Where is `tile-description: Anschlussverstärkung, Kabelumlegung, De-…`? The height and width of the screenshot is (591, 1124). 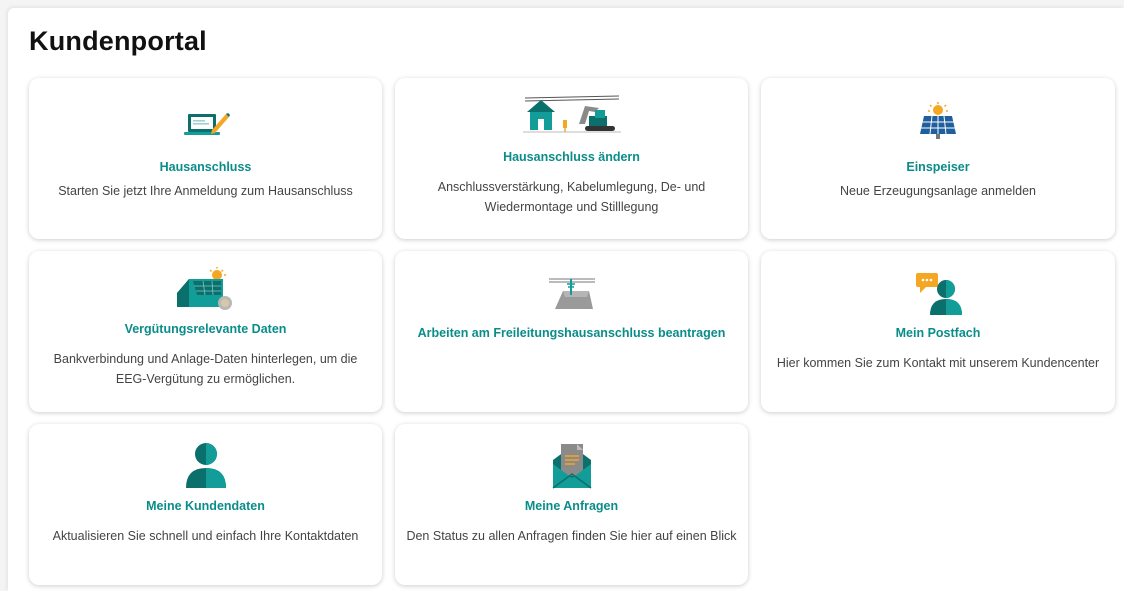
tile-description: Anschlussverstärkung, Kabelumlegung, De-… is located at coordinates (571, 197).